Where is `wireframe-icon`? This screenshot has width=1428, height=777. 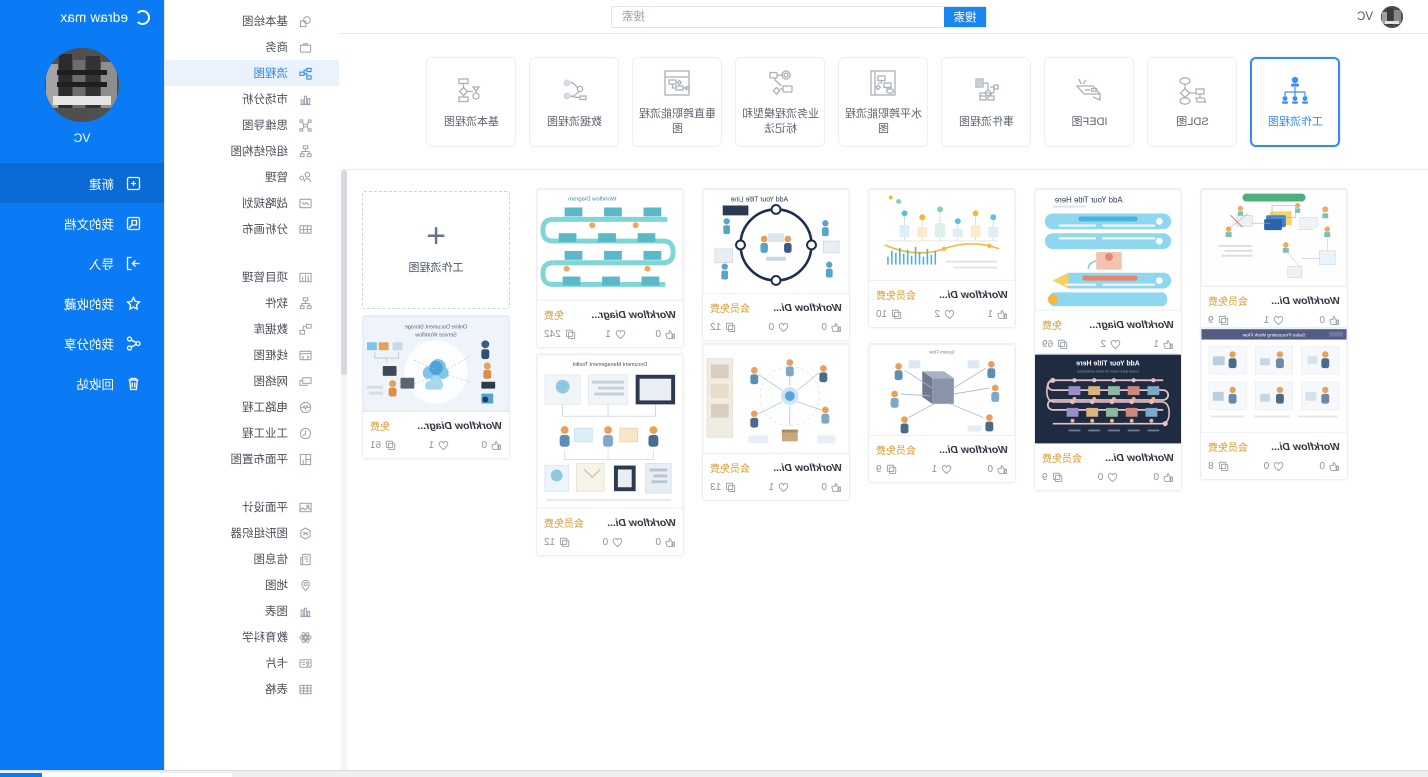 wireframe-icon is located at coordinates (306, 355).